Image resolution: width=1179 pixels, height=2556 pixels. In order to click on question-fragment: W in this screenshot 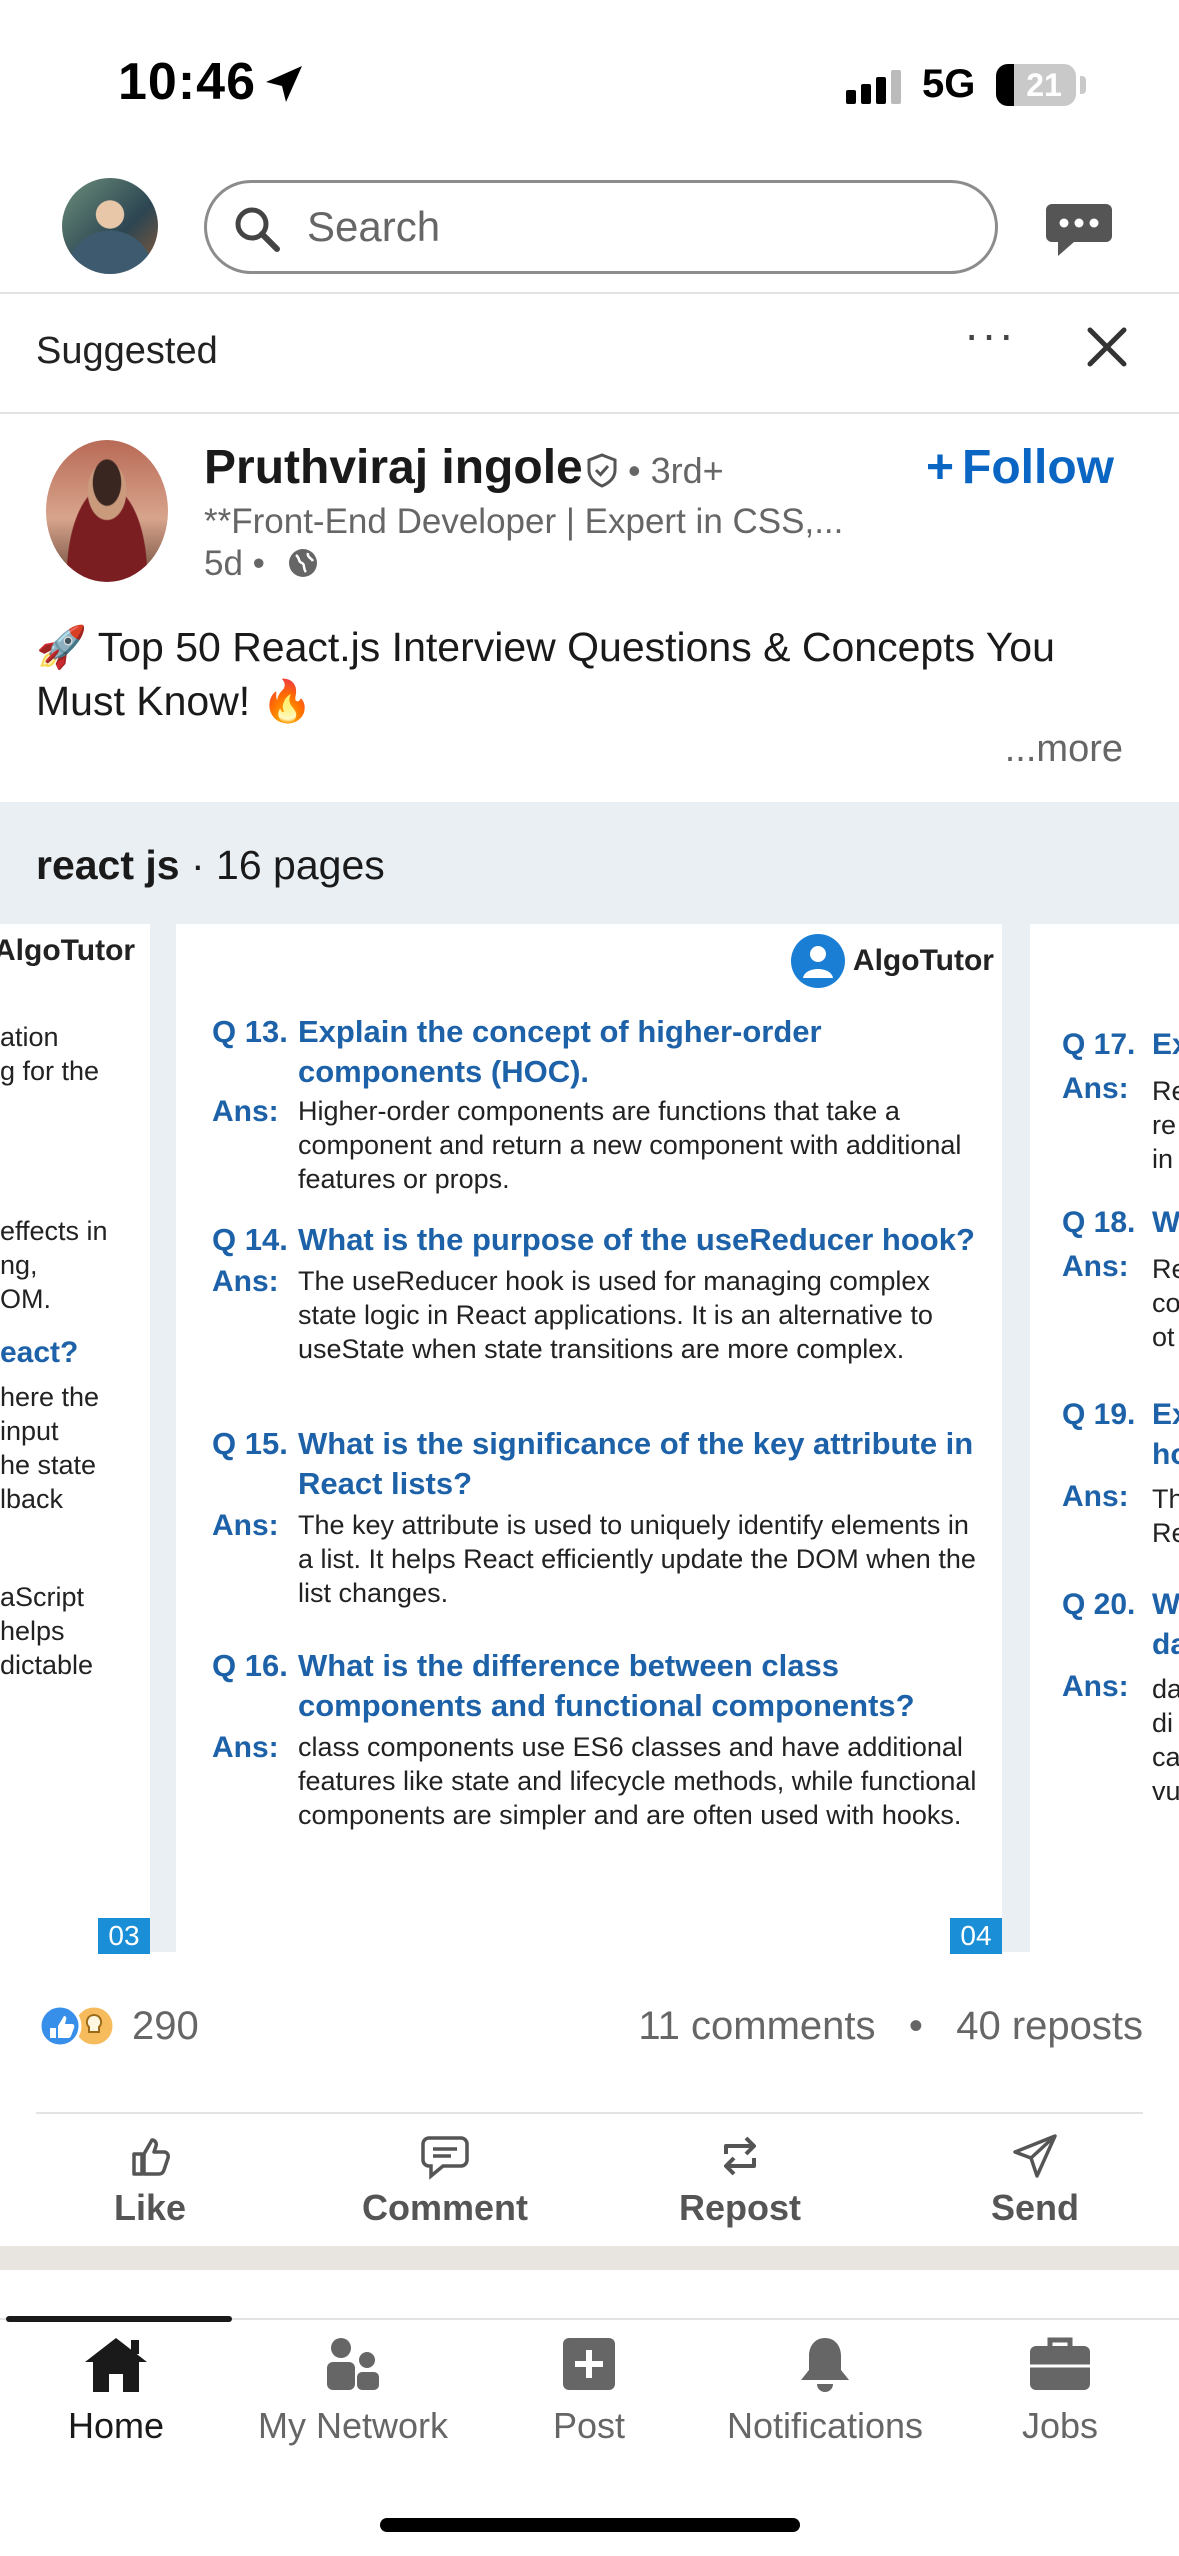, I will do `click(1165, 1222)`.